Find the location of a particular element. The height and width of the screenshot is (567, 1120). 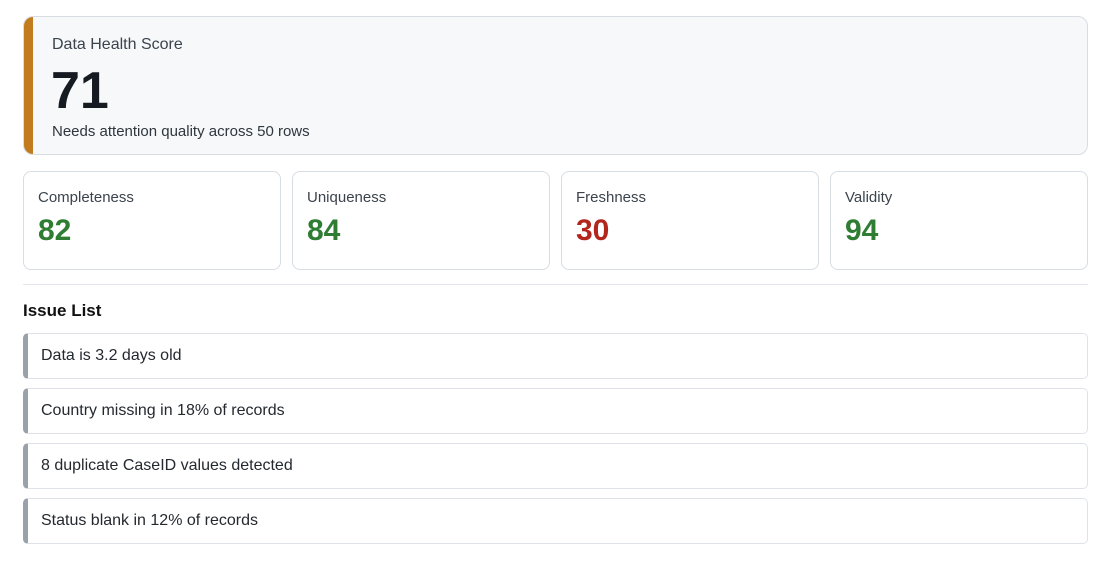

metric-card-completeness: Completeness 82 is located at coordinates (152, 220).